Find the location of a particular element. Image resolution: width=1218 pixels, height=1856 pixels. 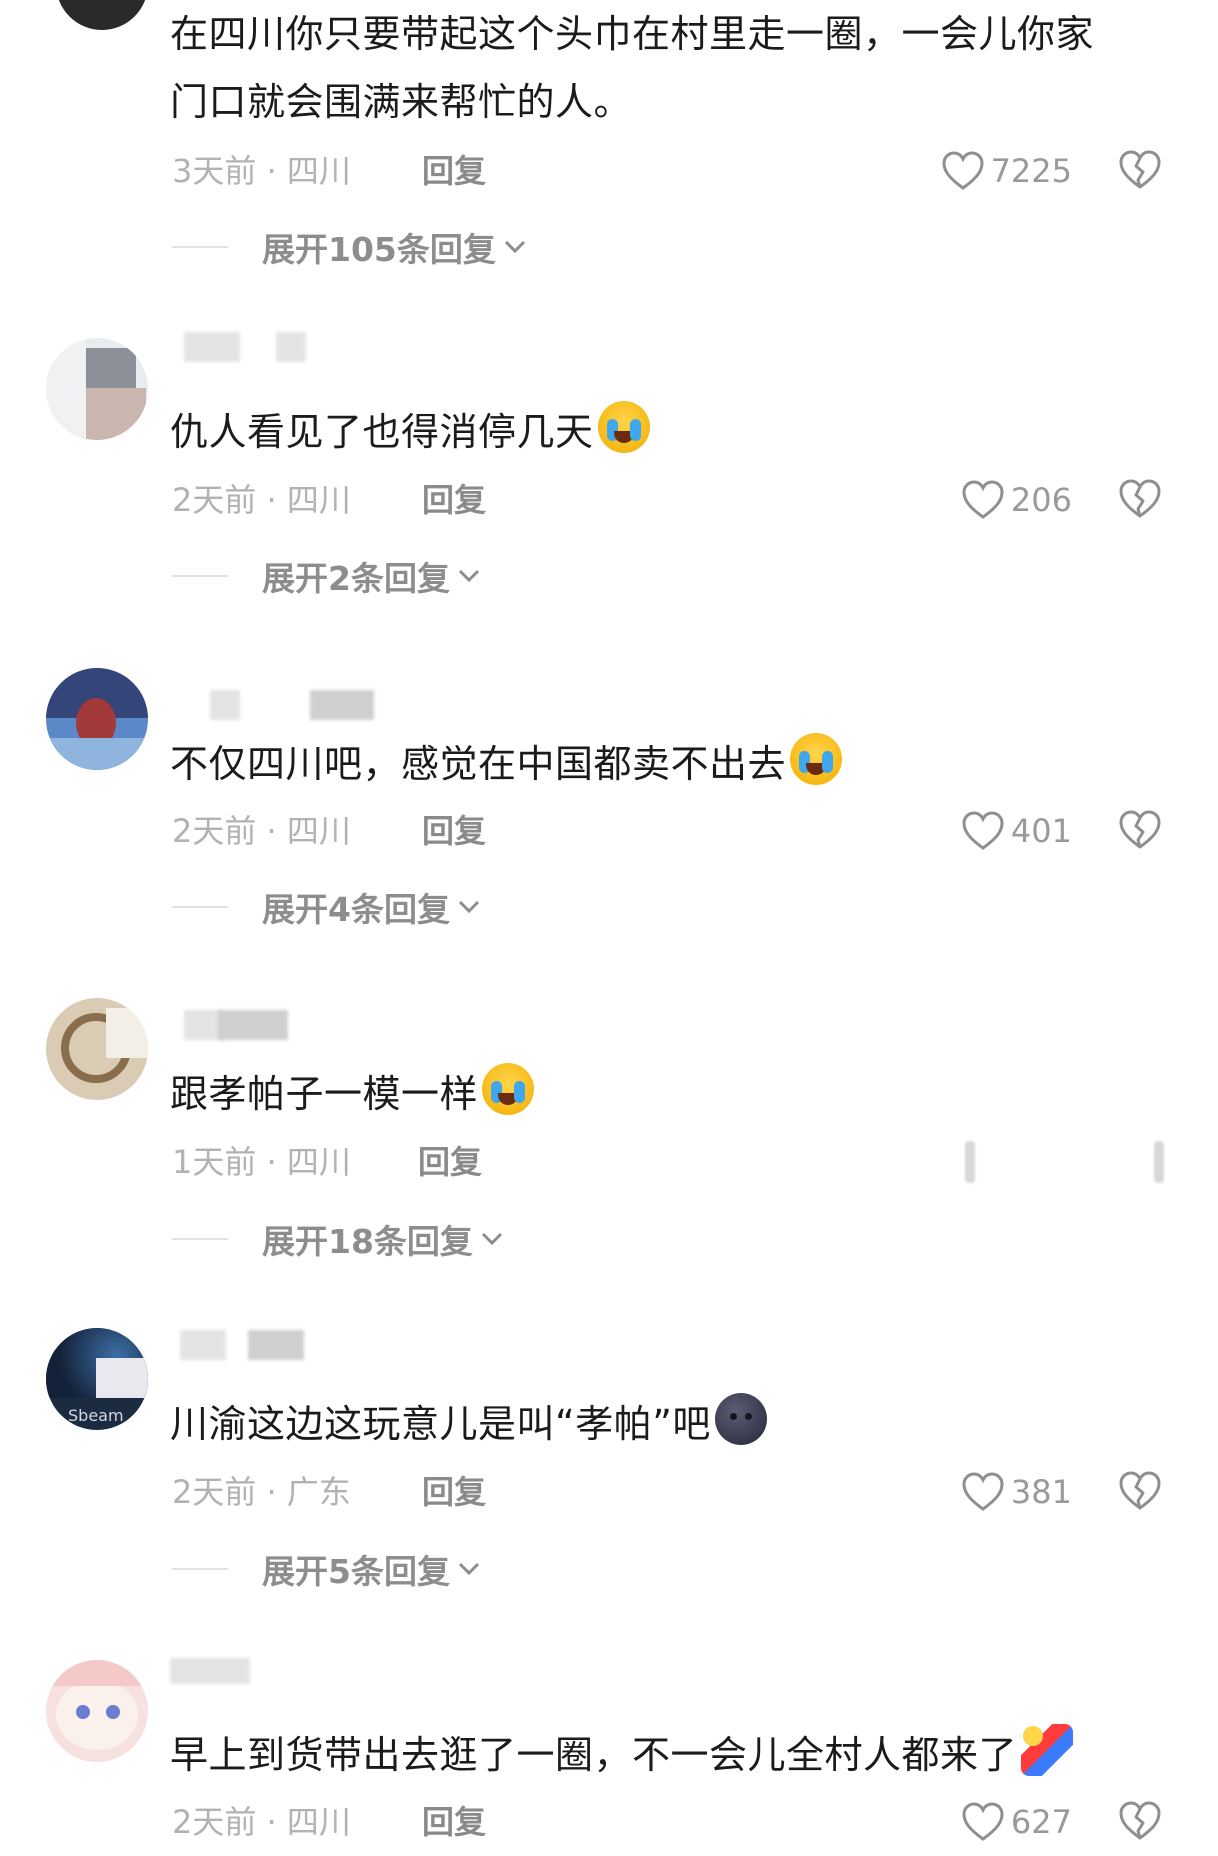

comment-meta: 2天前 · 广东 回复 381 is located at coordinates (677, 1492).